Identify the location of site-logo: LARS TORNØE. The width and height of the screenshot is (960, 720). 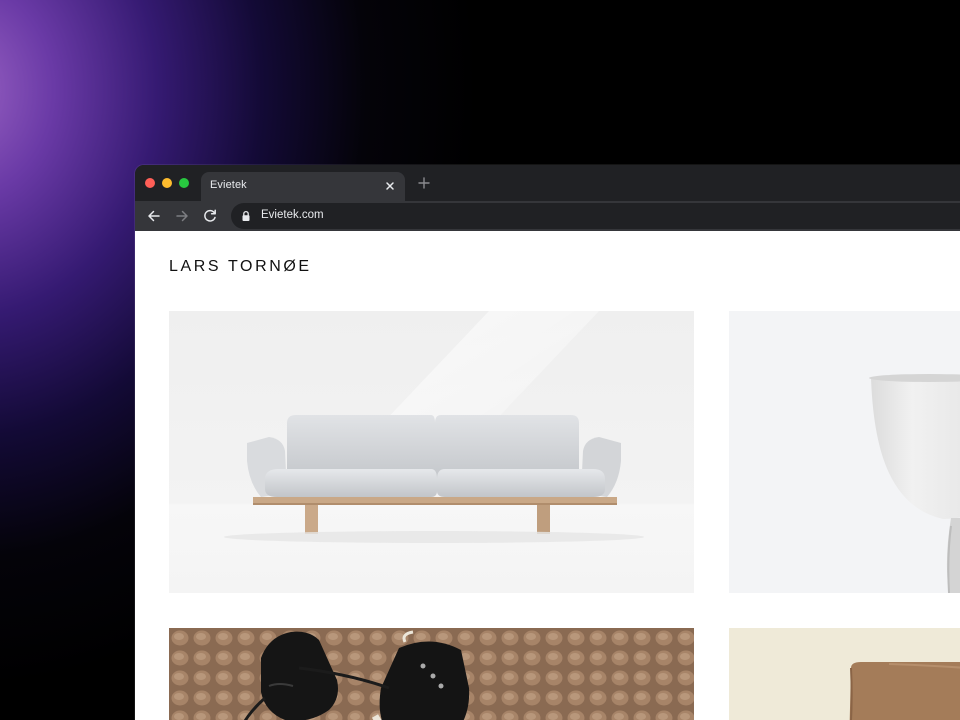
(240, 267).